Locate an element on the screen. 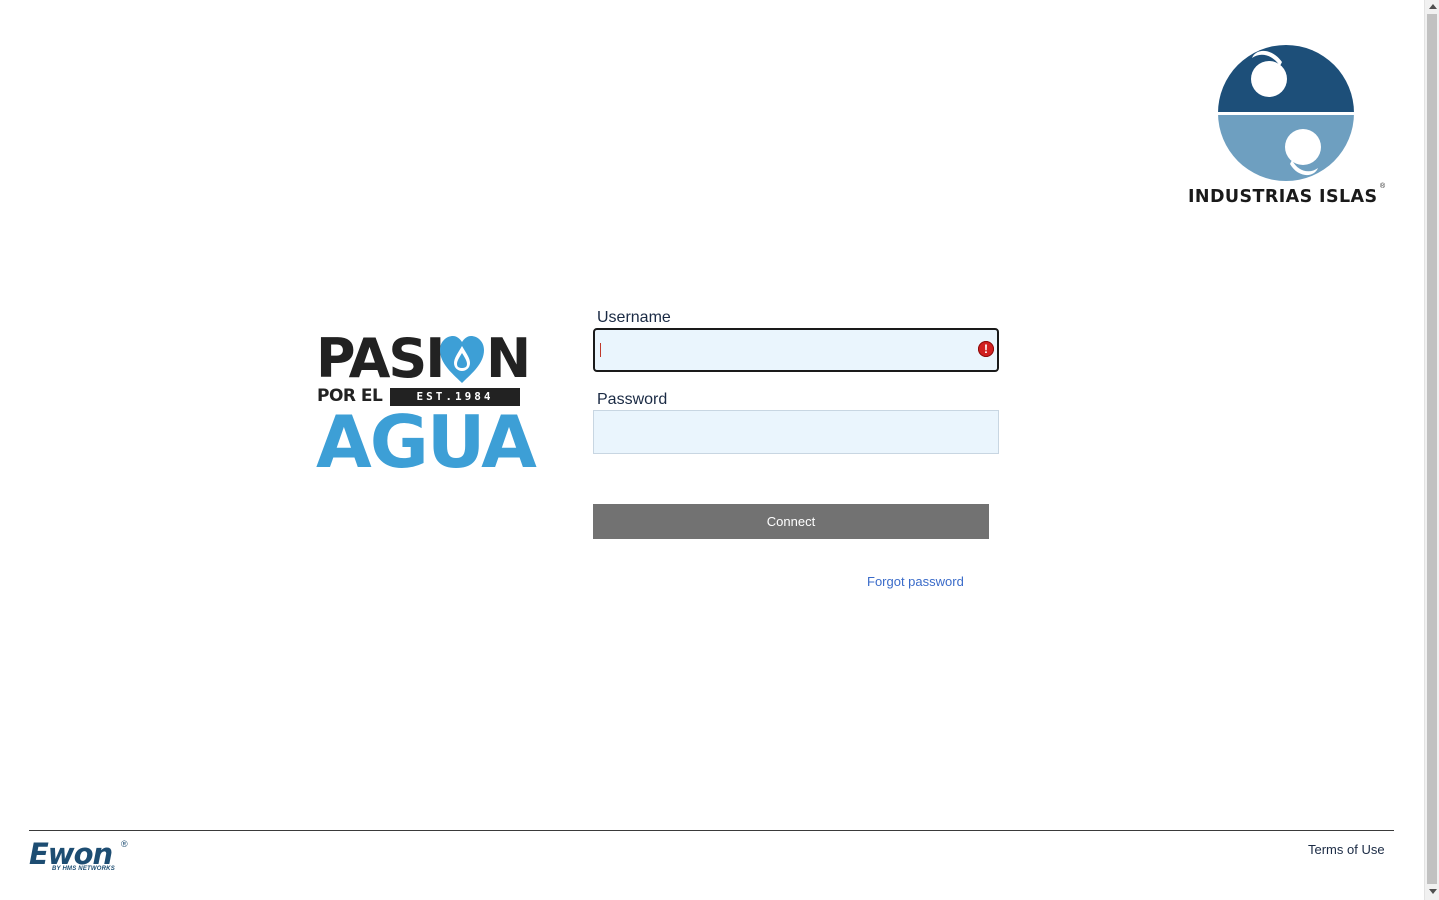 This screenshot has width=1439, height=900. ewon-logo-subtitle: BY HMS NETWORKS is located at coordinates (83, 869).